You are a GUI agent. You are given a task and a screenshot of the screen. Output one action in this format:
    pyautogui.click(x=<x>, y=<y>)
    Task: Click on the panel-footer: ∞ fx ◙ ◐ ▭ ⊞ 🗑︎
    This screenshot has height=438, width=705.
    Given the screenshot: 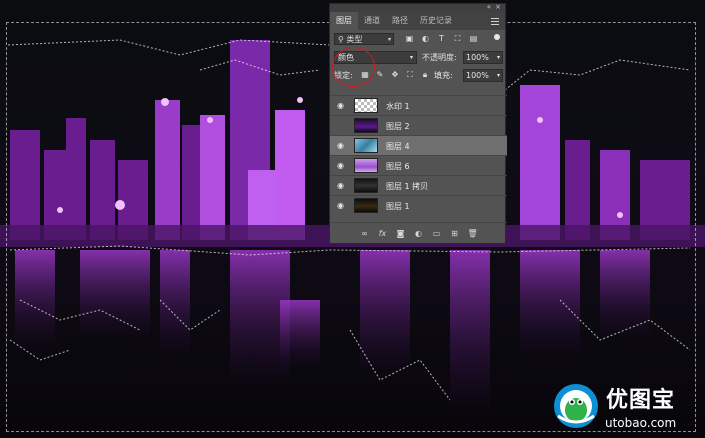 What is the action you would take?
    pyautogui.click(x=418, y=232)
    